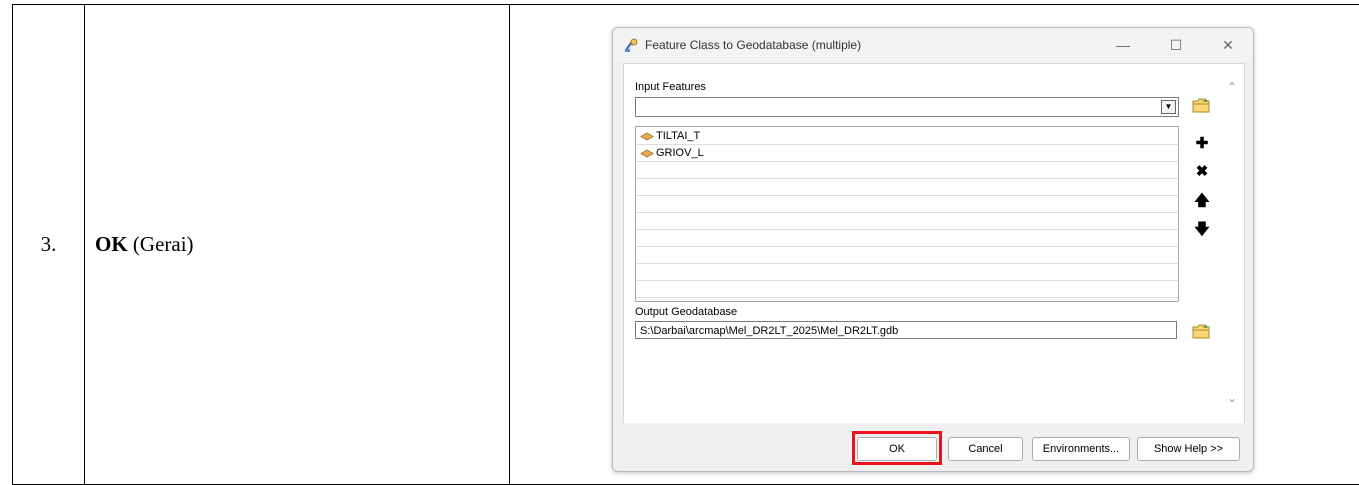  What do you see at coordinates (678, 136) in the screenshot?
I see `list-item-label: TILTAI_T` at bounding box center [678, 136].